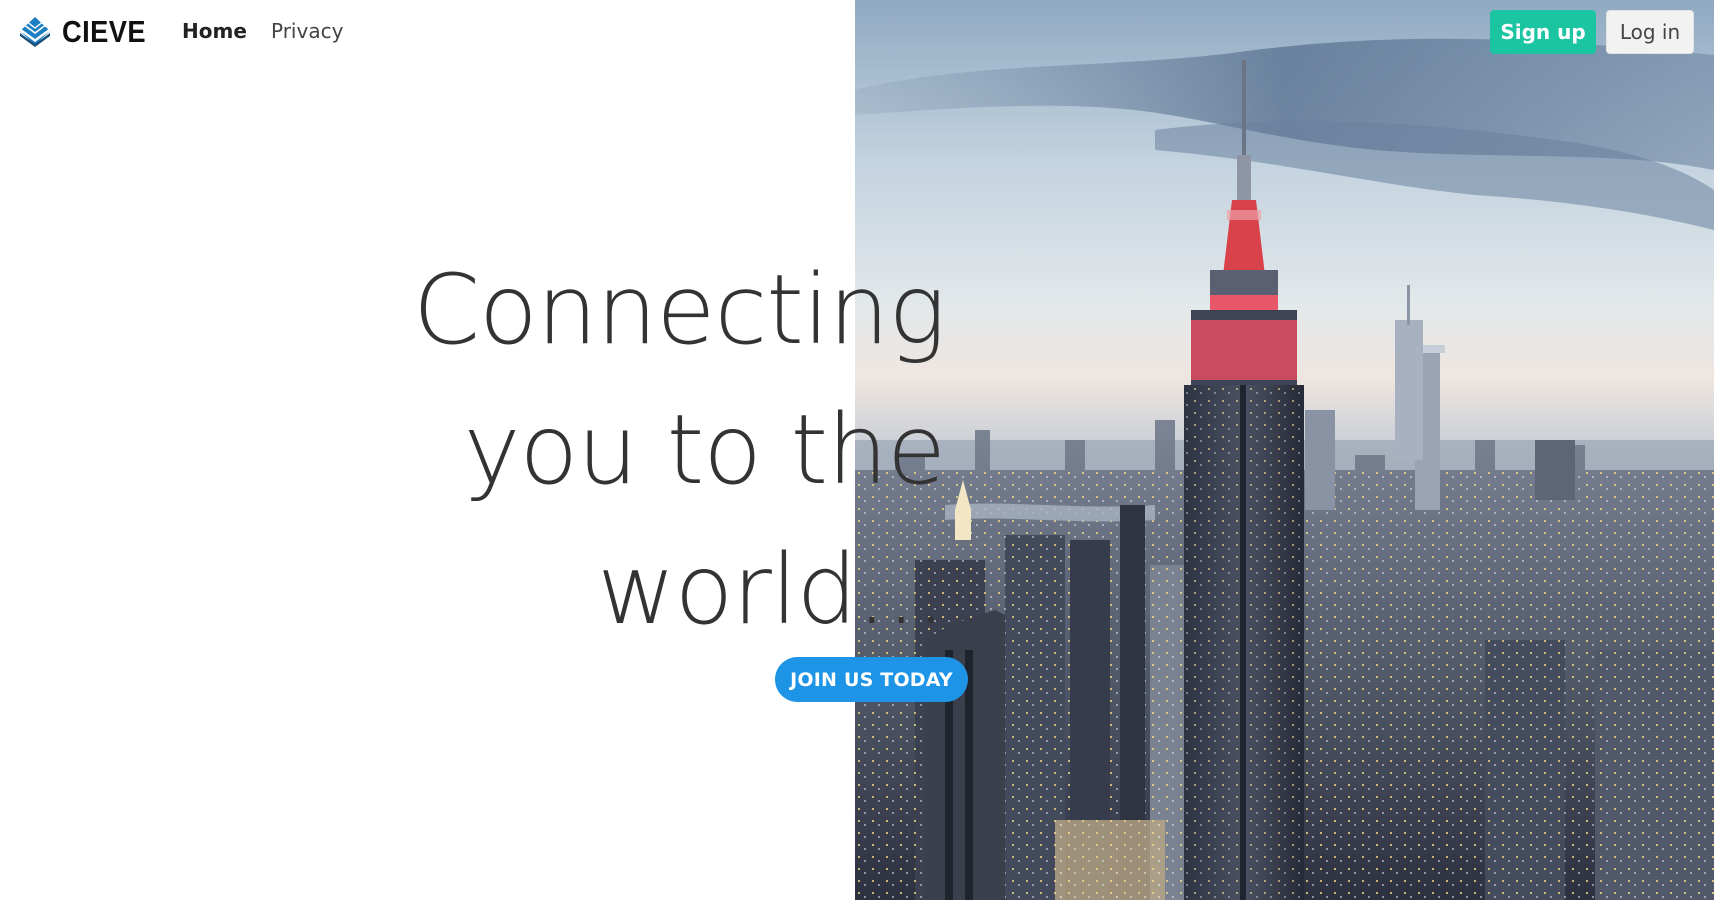 The width and height of the screenshot is (1714, 900). I want to click on brand-name: CIEVE, so click(104, 31).